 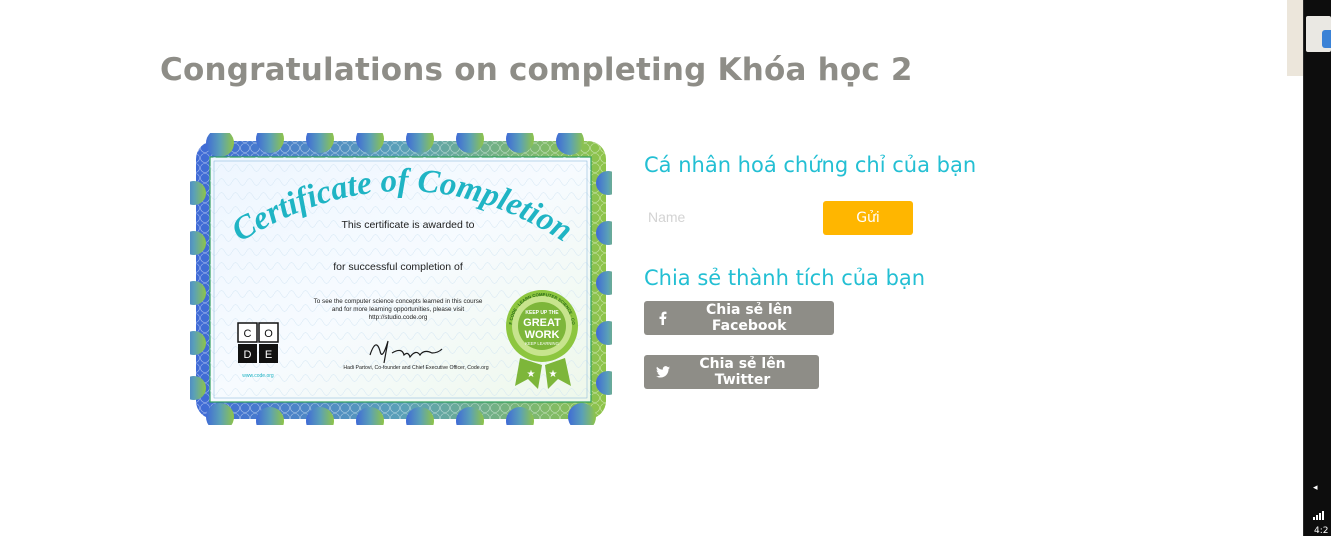 I want to click on page-title: Congratulations on completing Khóa học 2, so click(x=536, y=70).